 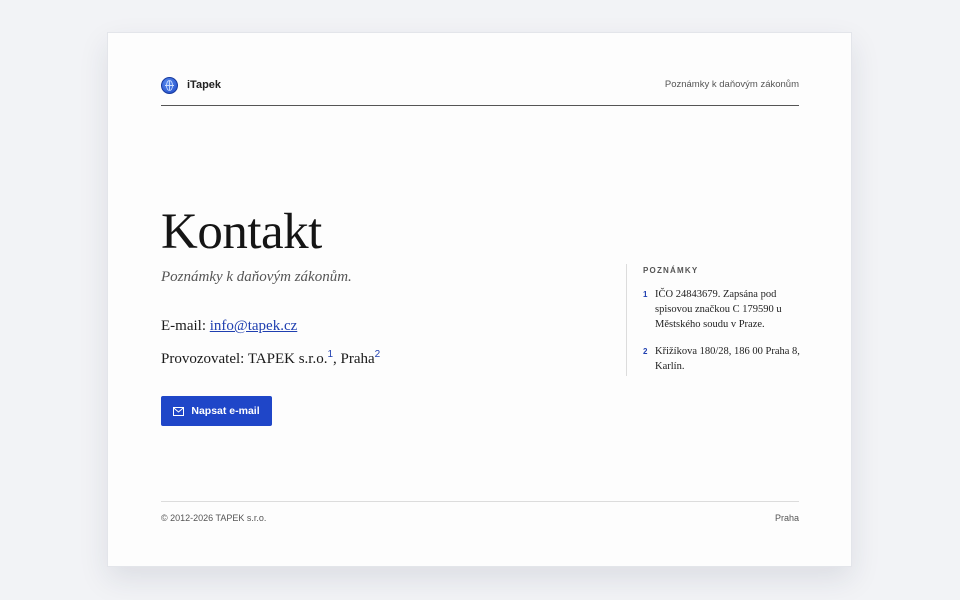 I want to click on footnote-ref-2: 2, so click(x=378, y=354).